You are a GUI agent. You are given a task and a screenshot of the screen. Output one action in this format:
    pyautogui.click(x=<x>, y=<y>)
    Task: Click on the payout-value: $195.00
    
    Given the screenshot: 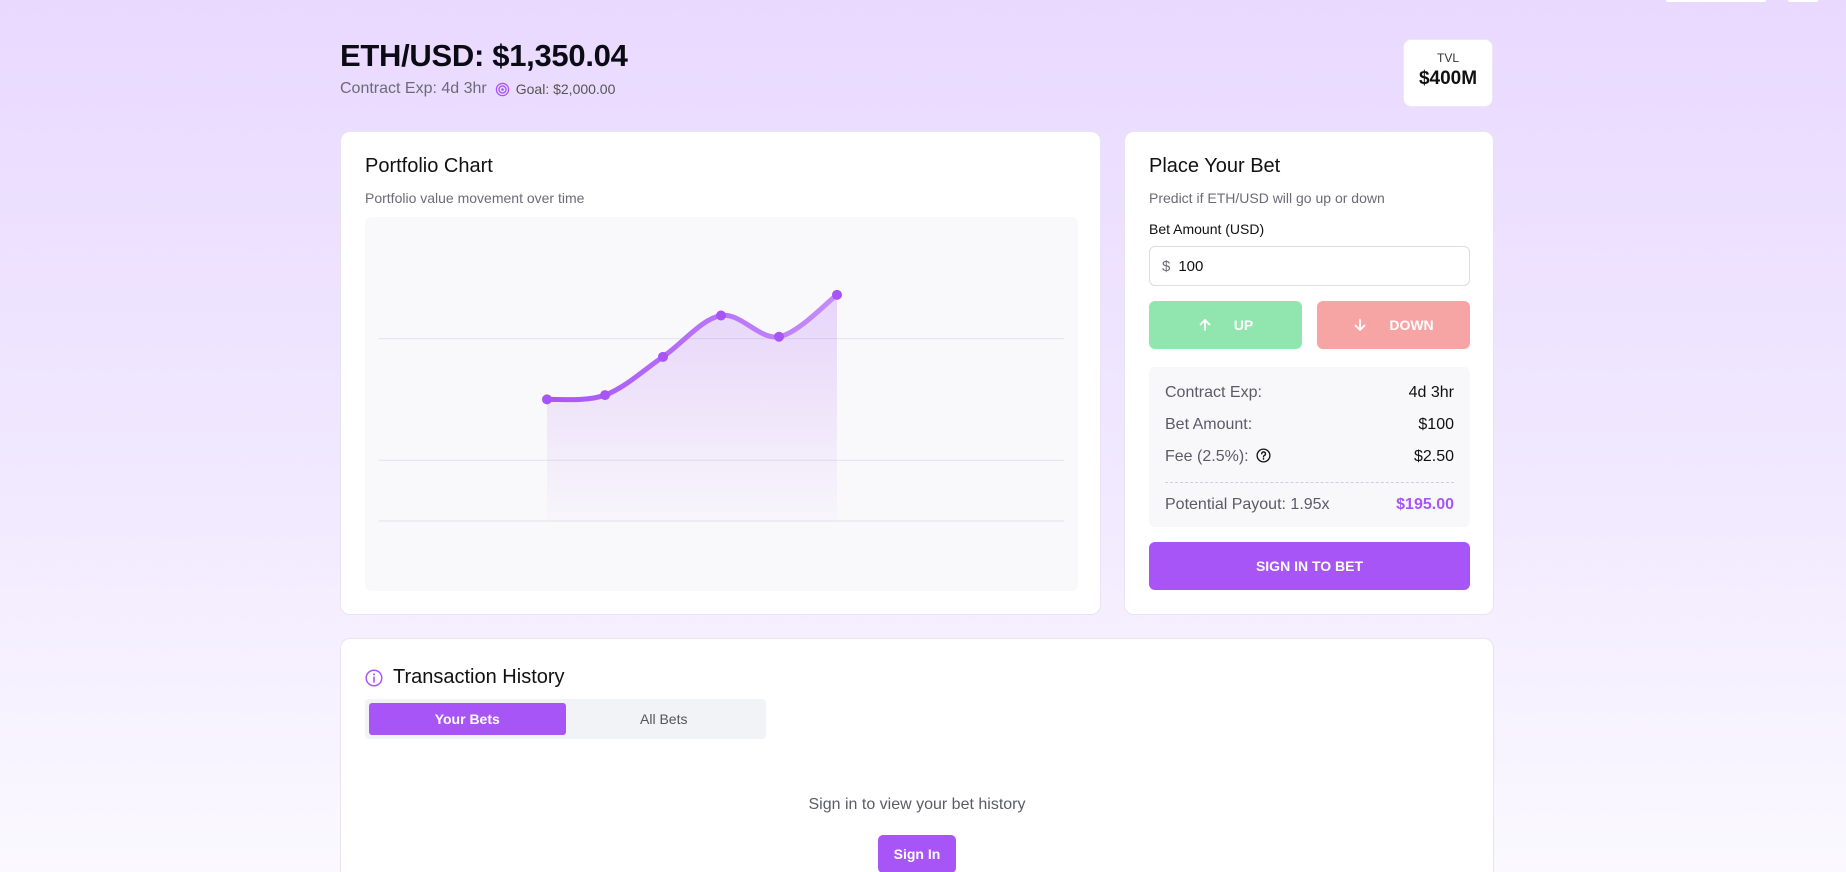 What is the action you would take?
    pyautogui.click(x=1425, y=504)
    